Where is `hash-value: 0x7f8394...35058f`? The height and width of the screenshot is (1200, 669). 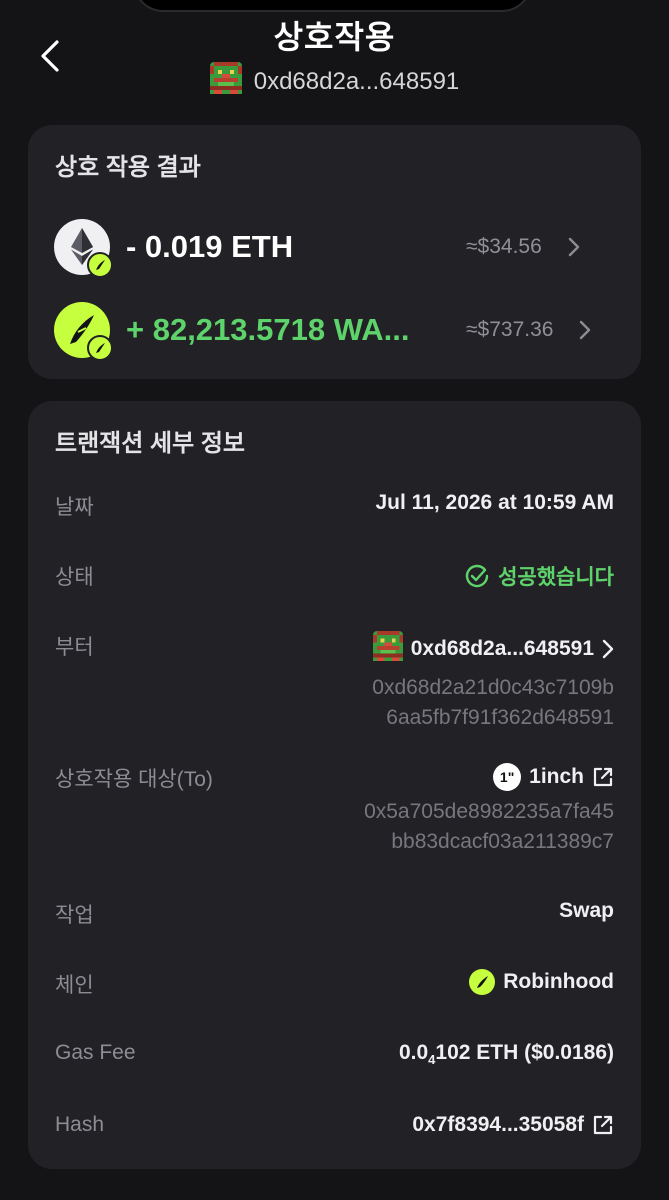 hash-value: 0x7f8394...35058f is located at coordinates (498, 1124).